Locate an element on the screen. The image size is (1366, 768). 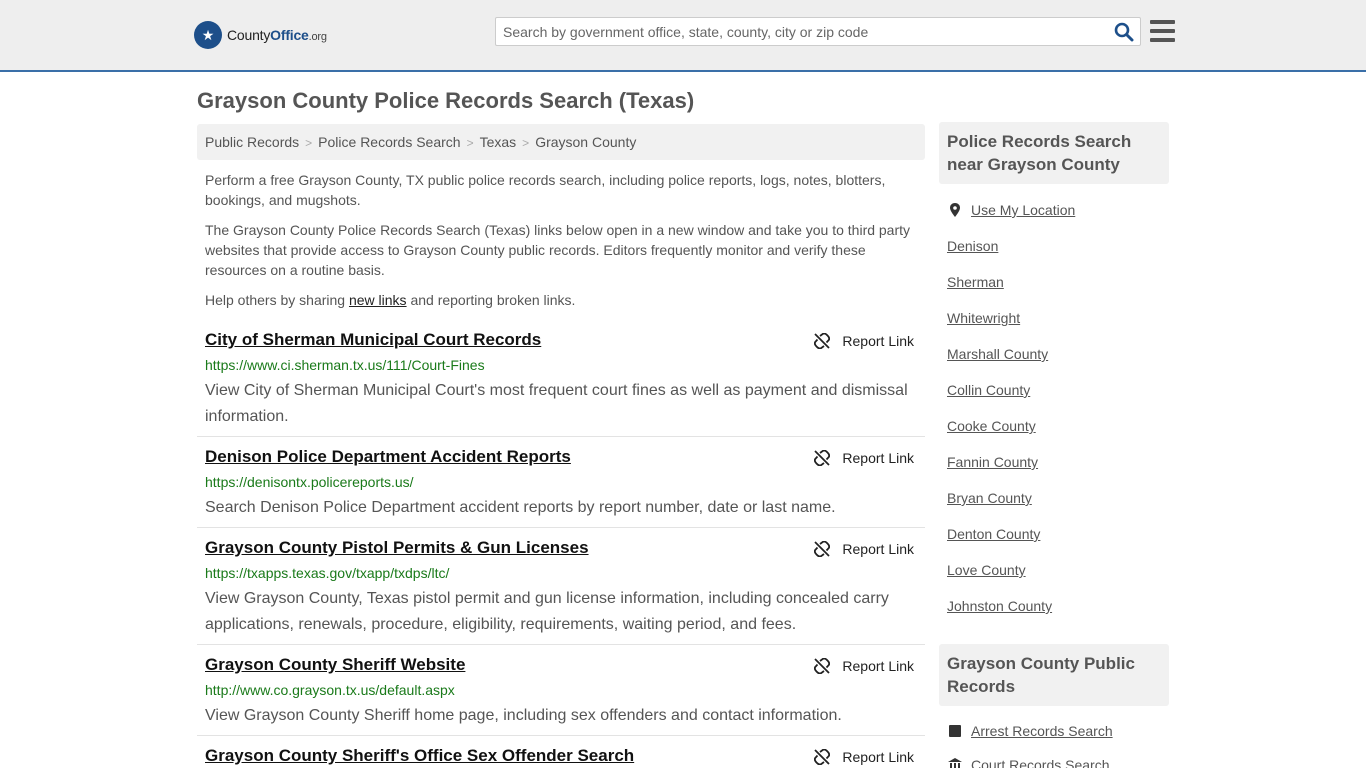
result-title-link: Grayson County Sheriff Website is located at coordinates (335, 665).